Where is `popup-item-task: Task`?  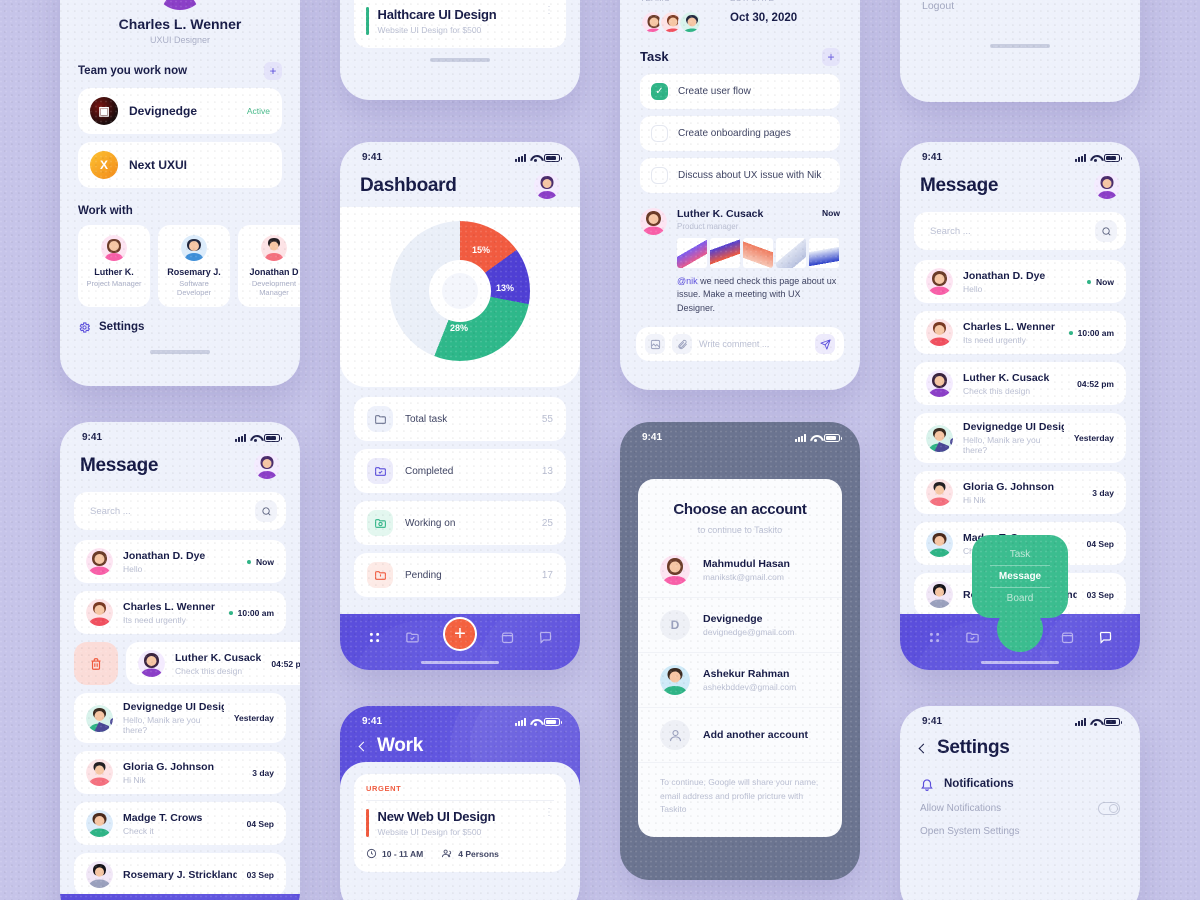 popup-item-task: Task is located at coordinates (1020, 554).